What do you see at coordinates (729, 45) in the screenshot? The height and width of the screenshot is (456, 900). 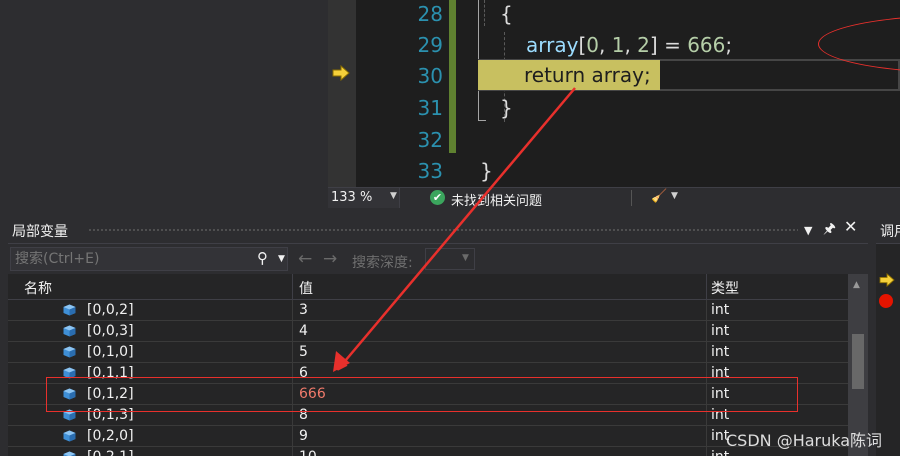 I see `semicolon: ;` at bounding box center [729, 45].